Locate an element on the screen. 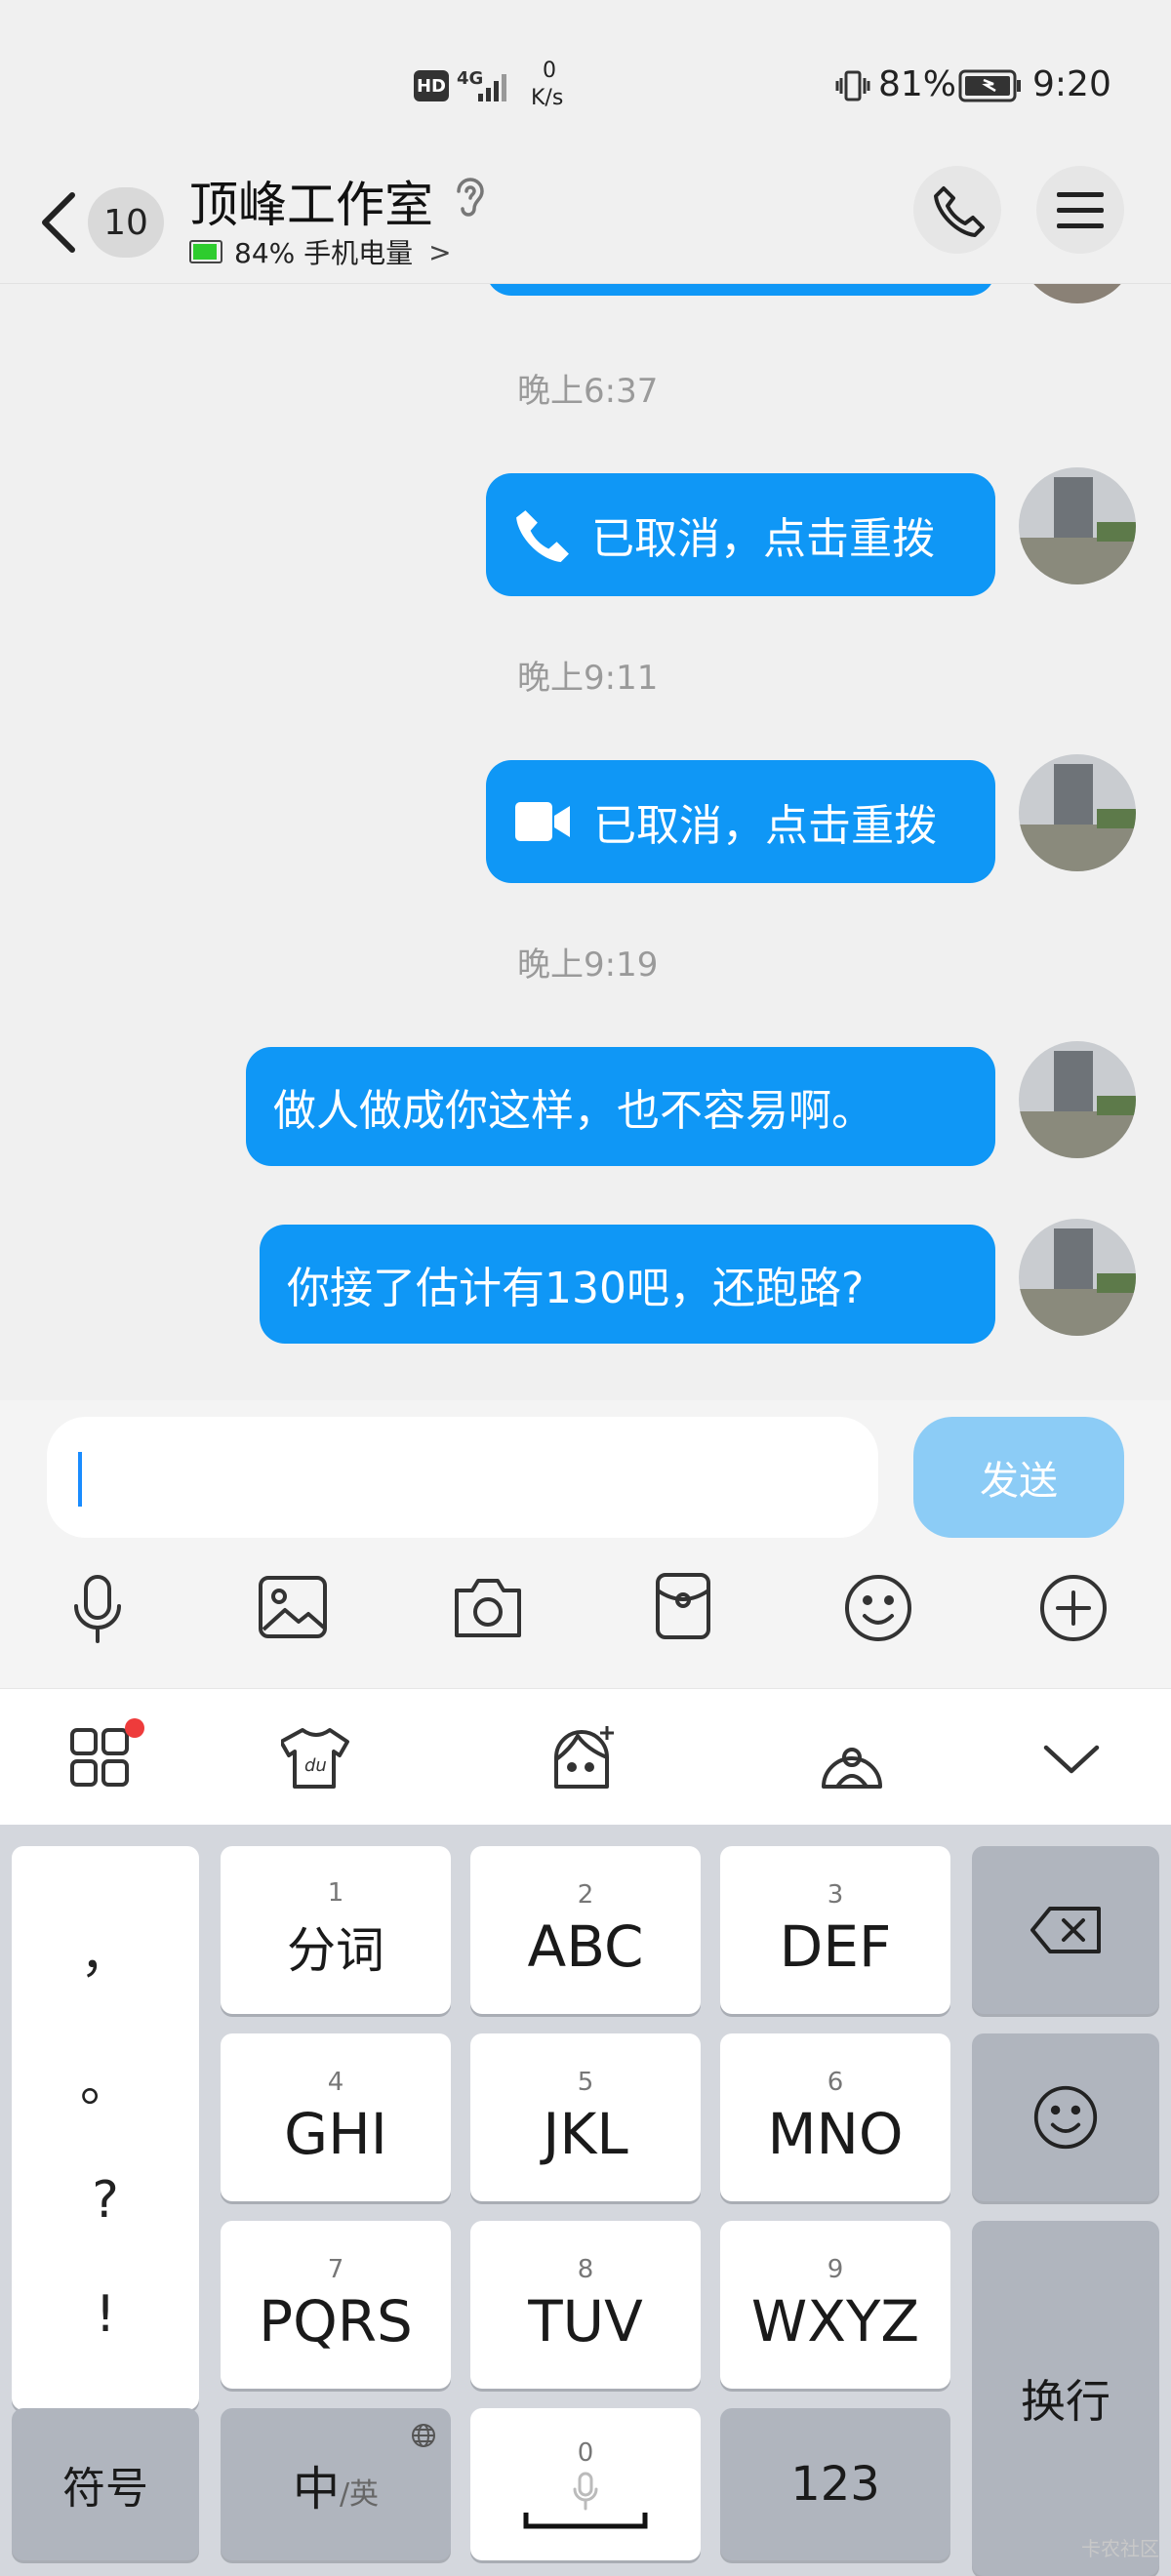 This screenshot has height=2576, width=1171. text-caret is located at coordinates (80, 1479).